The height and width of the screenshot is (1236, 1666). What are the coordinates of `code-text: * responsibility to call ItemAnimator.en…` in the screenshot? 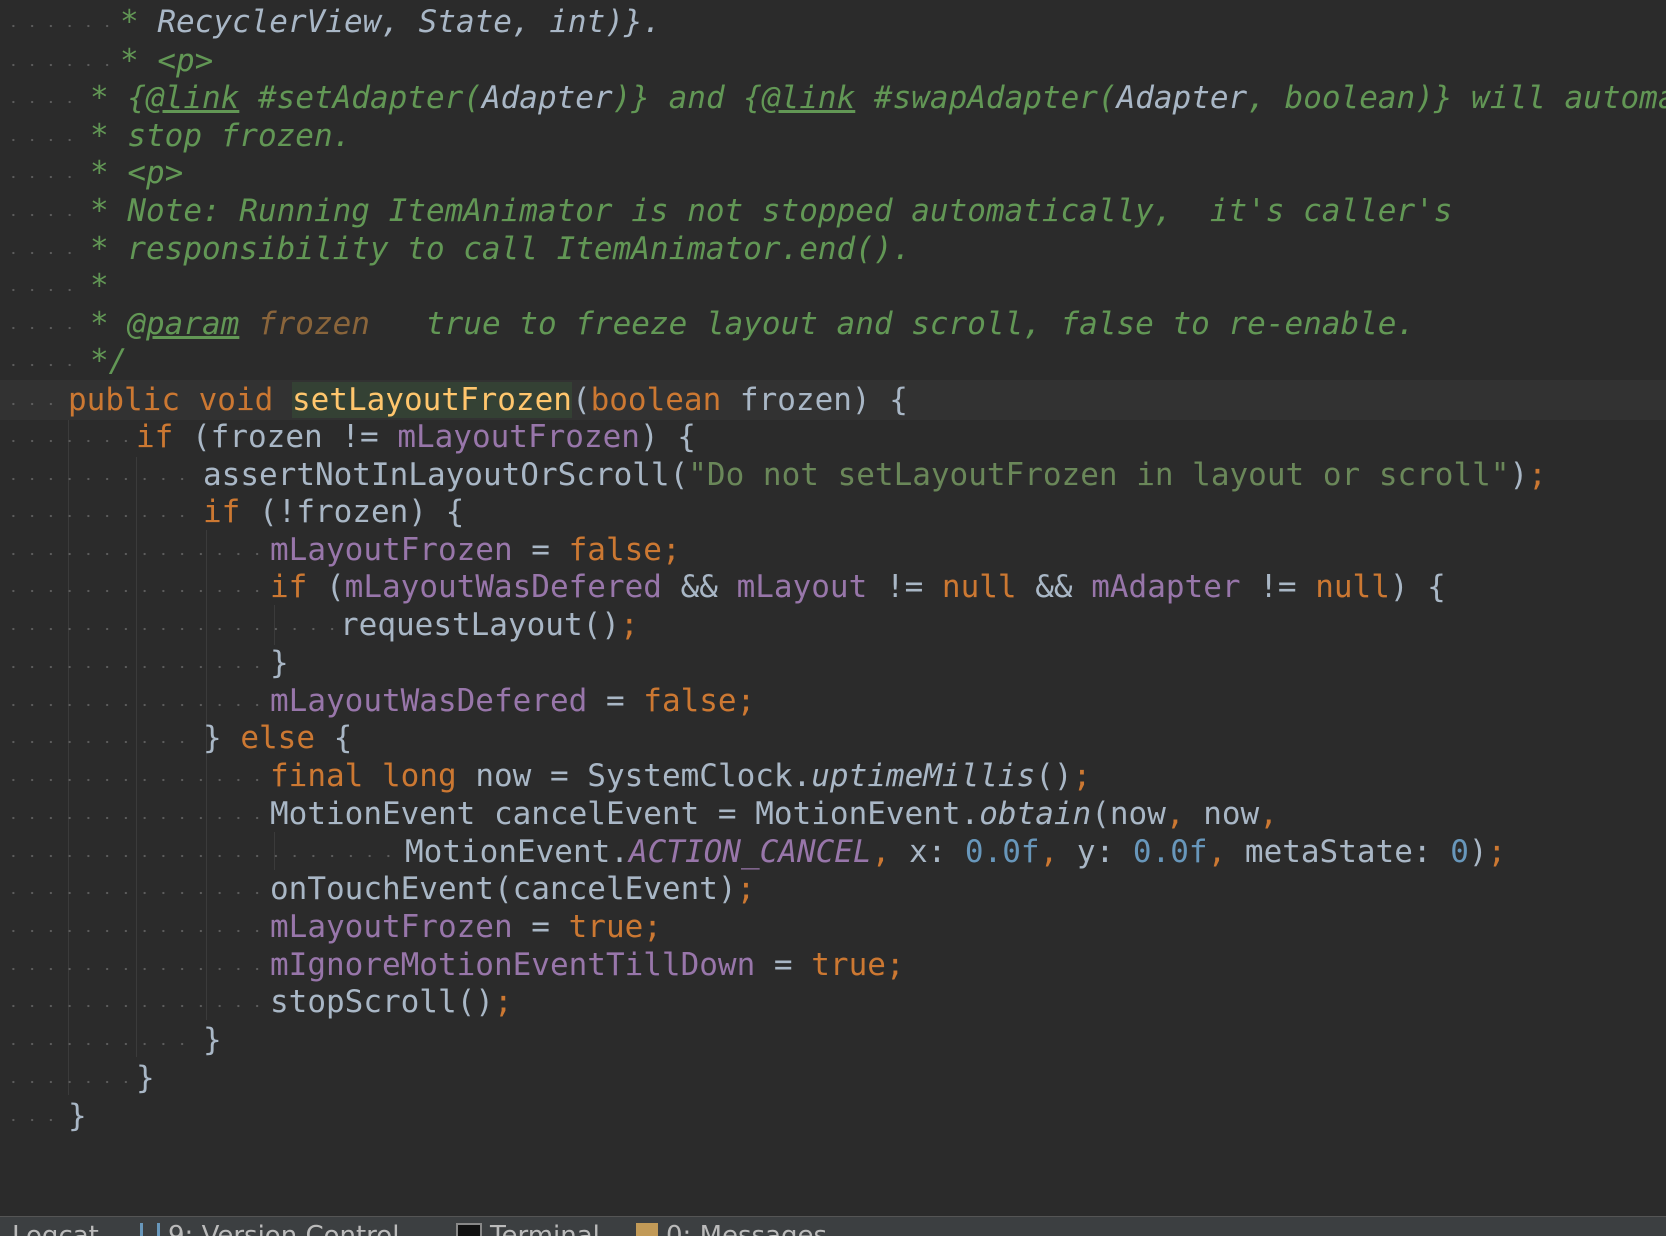 It's located at (500, 249).